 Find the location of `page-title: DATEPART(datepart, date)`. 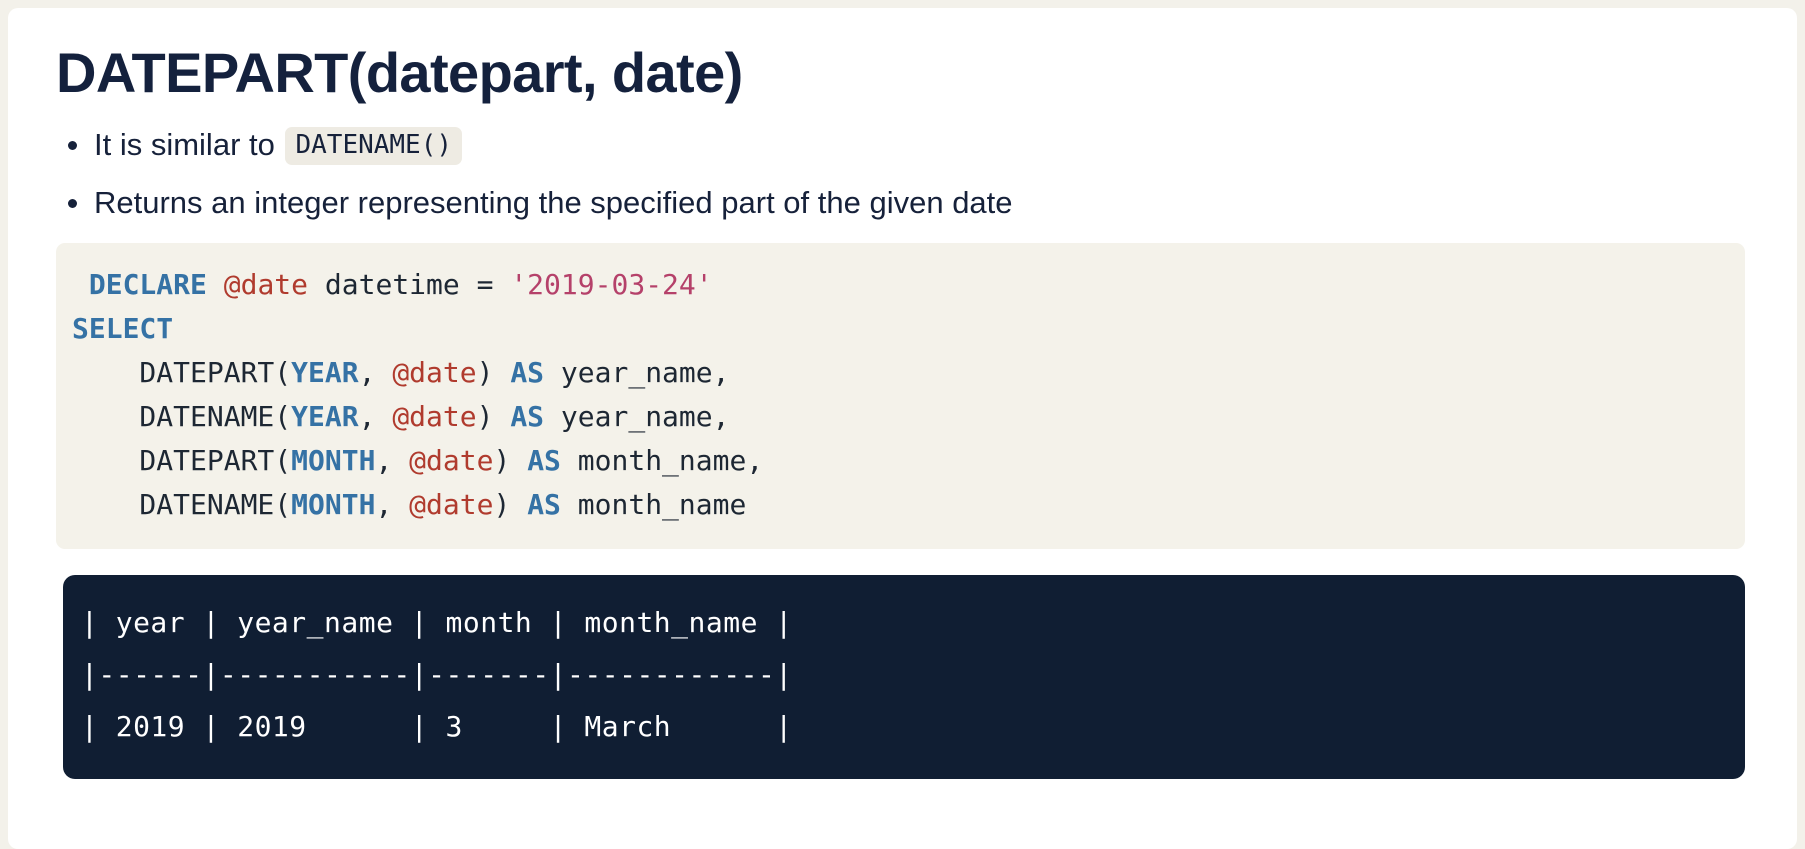

page-title: DATEPART(datepart, date) is located at coordinates (399, 72).